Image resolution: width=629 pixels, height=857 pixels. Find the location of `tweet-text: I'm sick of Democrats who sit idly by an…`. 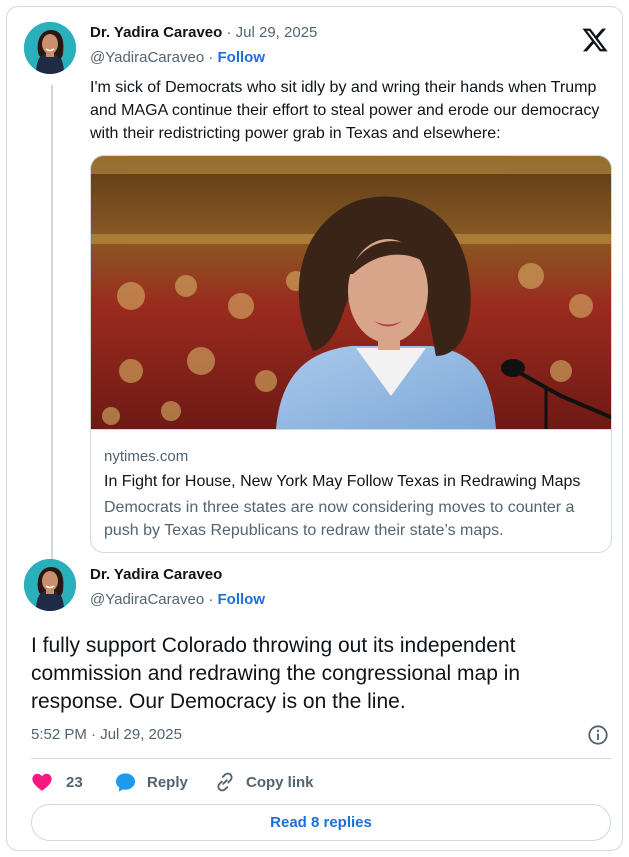

tweet-text: I'm sick of Democrats who sit idly by an… is located at coordinates (345, 110).